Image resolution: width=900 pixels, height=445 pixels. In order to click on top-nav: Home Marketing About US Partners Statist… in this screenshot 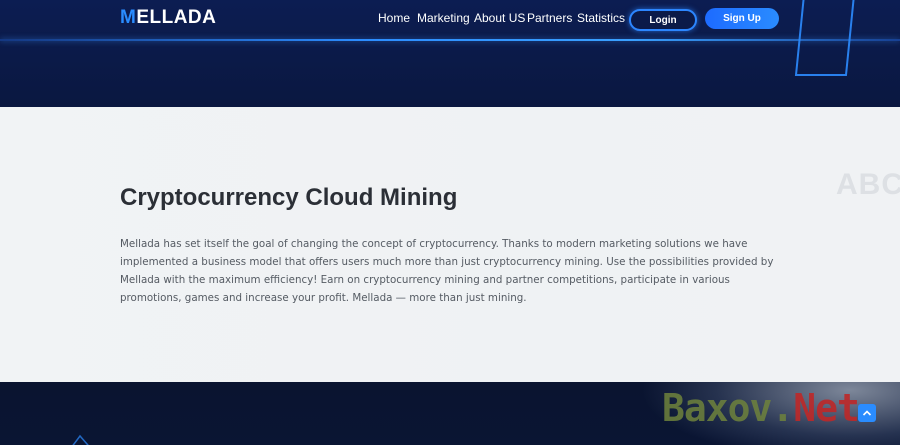, I will do `click(450, 20)`.